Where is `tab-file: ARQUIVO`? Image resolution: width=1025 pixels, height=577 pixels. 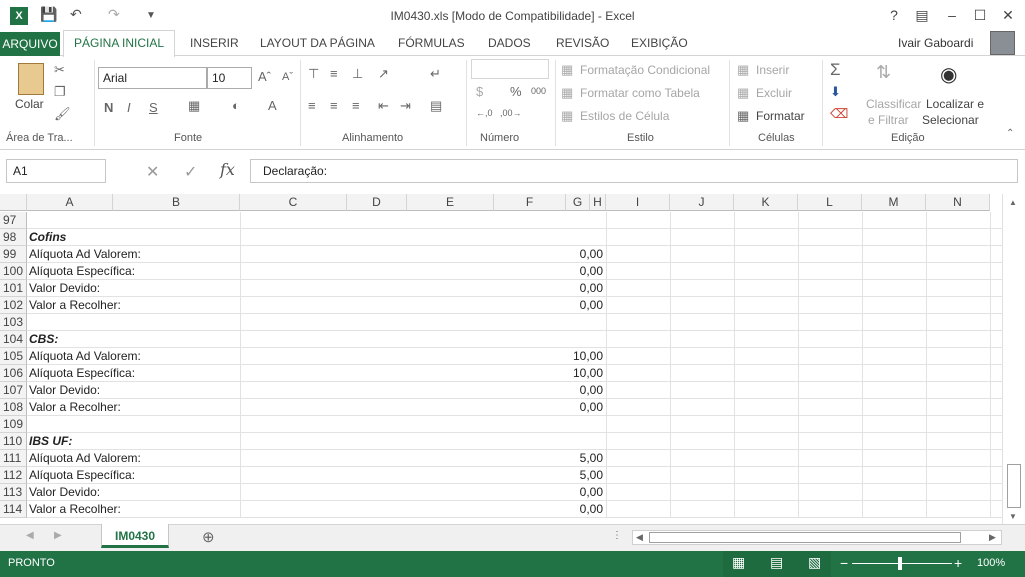 tab-file: ARQUIVO is located at coordinates (30, 44).